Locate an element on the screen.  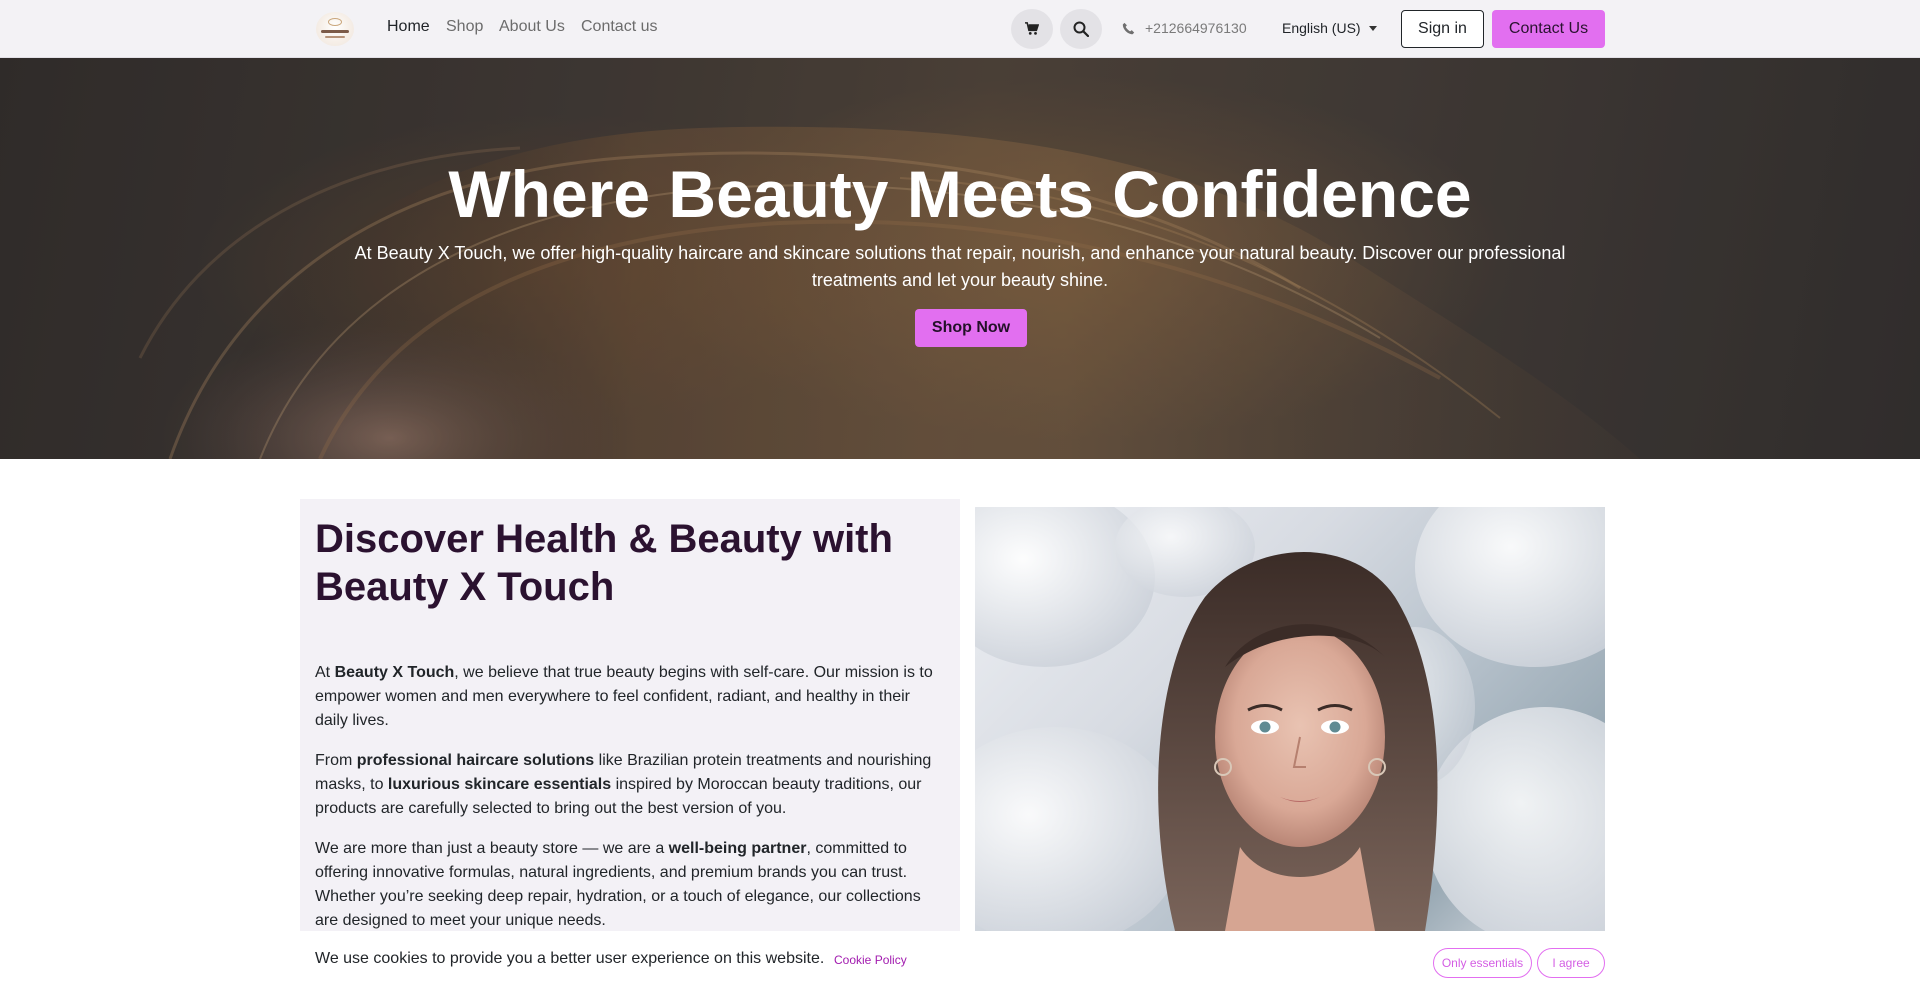
contact-us-button: Contact Us is located at coordinates (1548, 29).